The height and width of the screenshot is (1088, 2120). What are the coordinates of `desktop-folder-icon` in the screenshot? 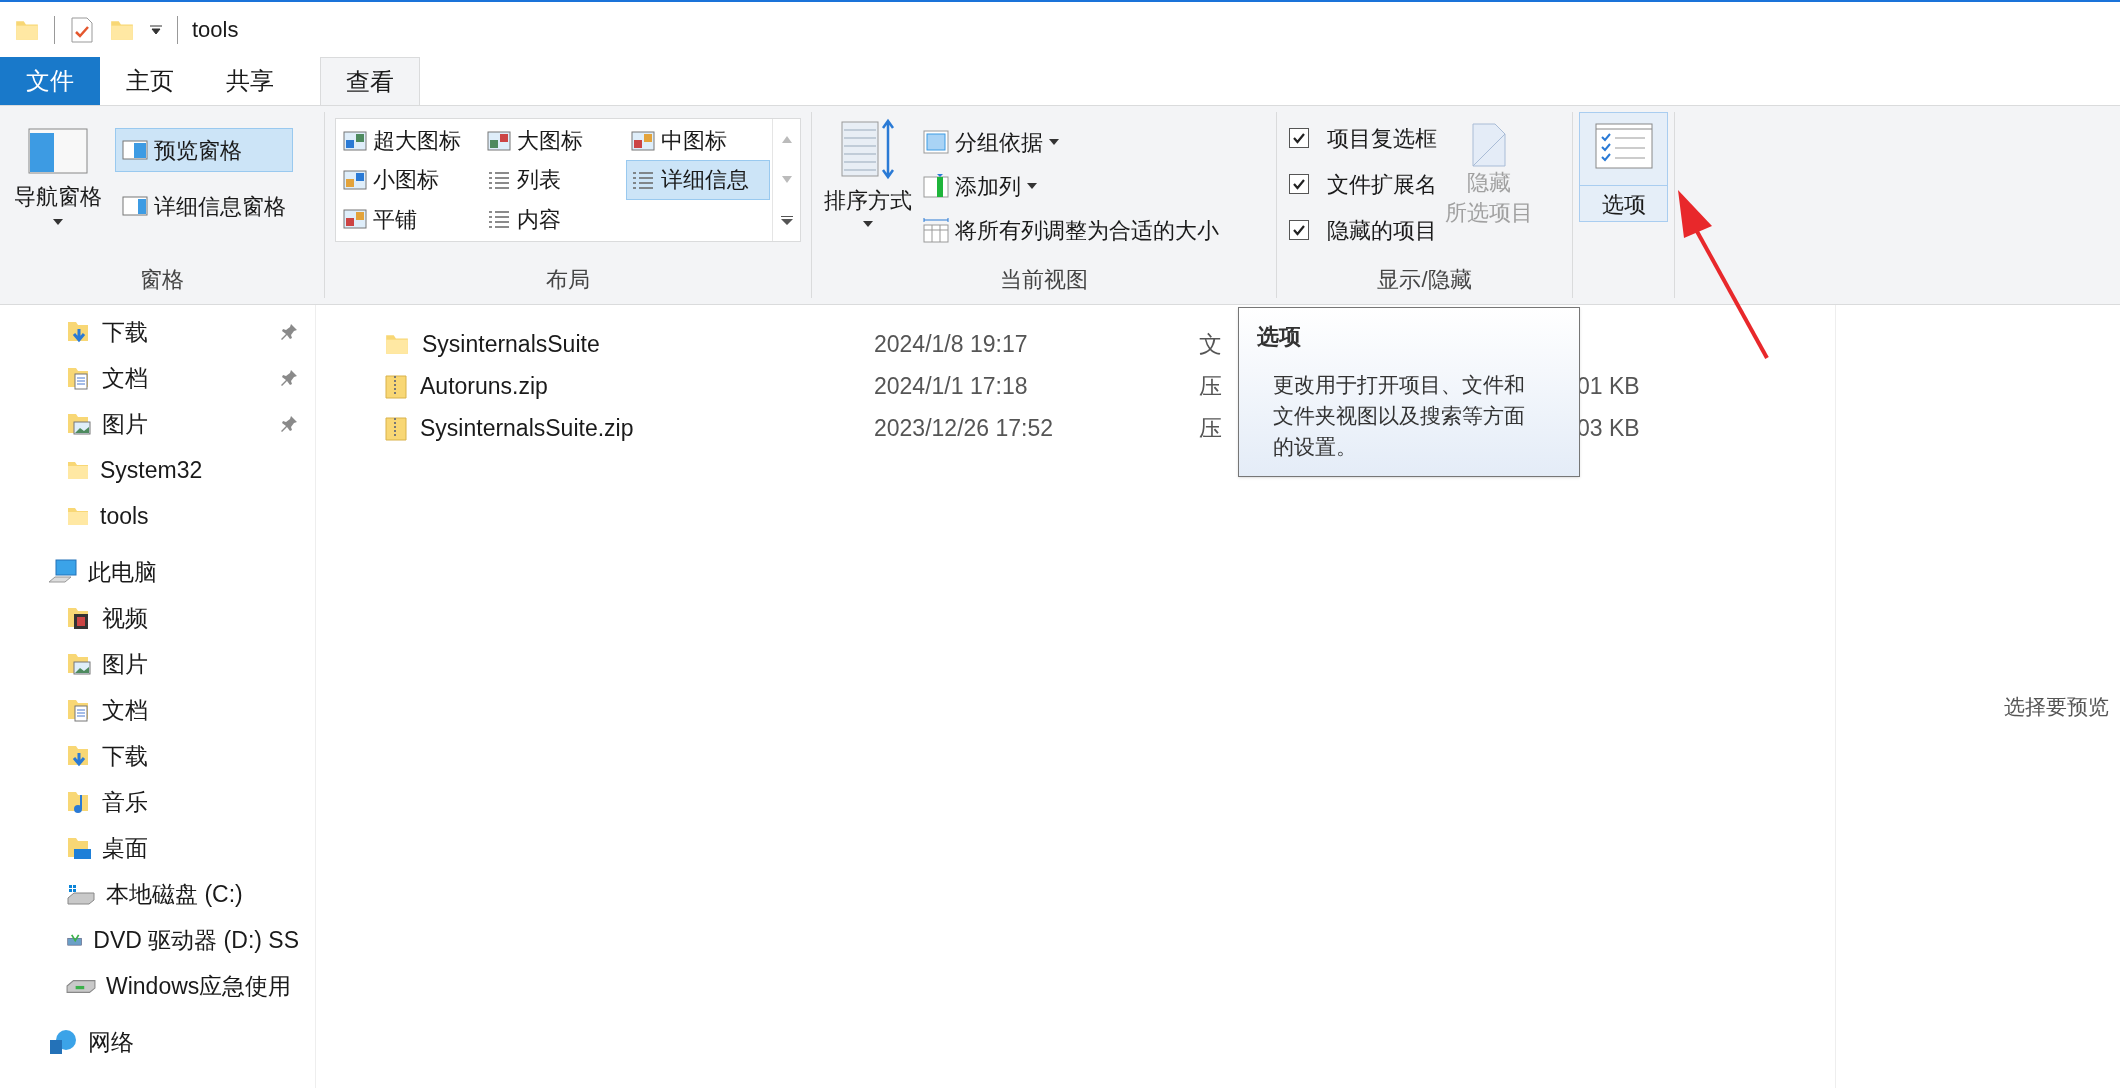 It's located at (79, 848).